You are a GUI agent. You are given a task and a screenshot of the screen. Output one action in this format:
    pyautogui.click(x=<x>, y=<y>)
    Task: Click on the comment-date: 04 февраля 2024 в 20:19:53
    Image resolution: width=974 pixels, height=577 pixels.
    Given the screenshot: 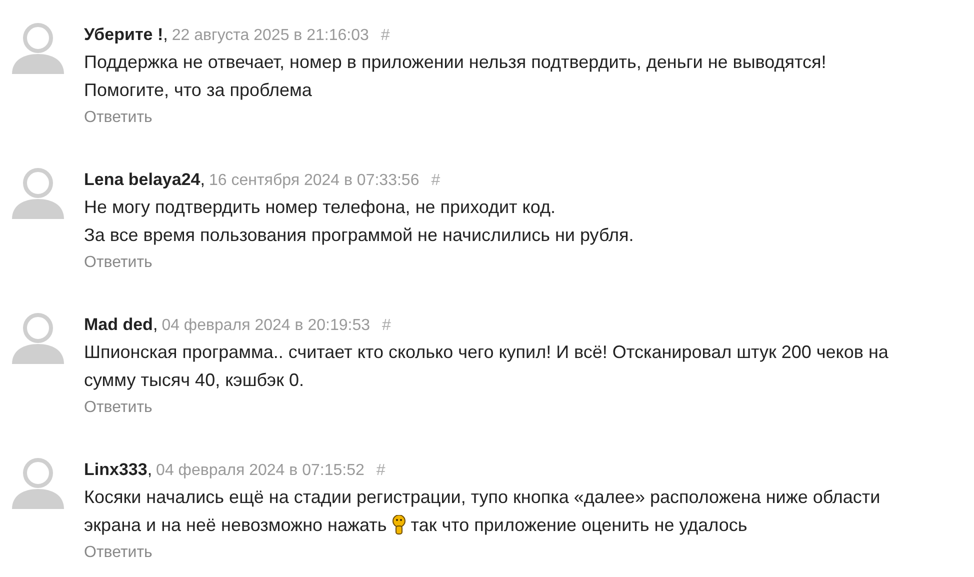 What is the action you would take?
    pyautogui.click(x=266, y=326)
    